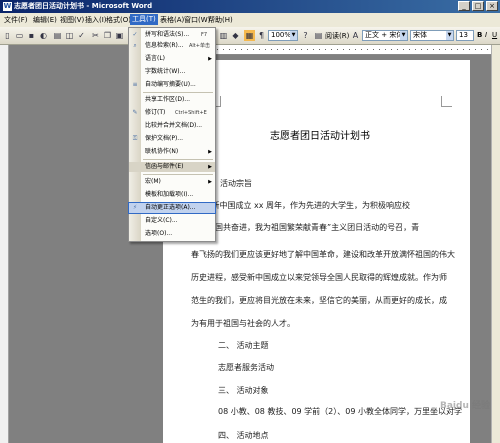 The image size is (500, 443). I want to click on read-button: 阅读(R), so click(337, 36).